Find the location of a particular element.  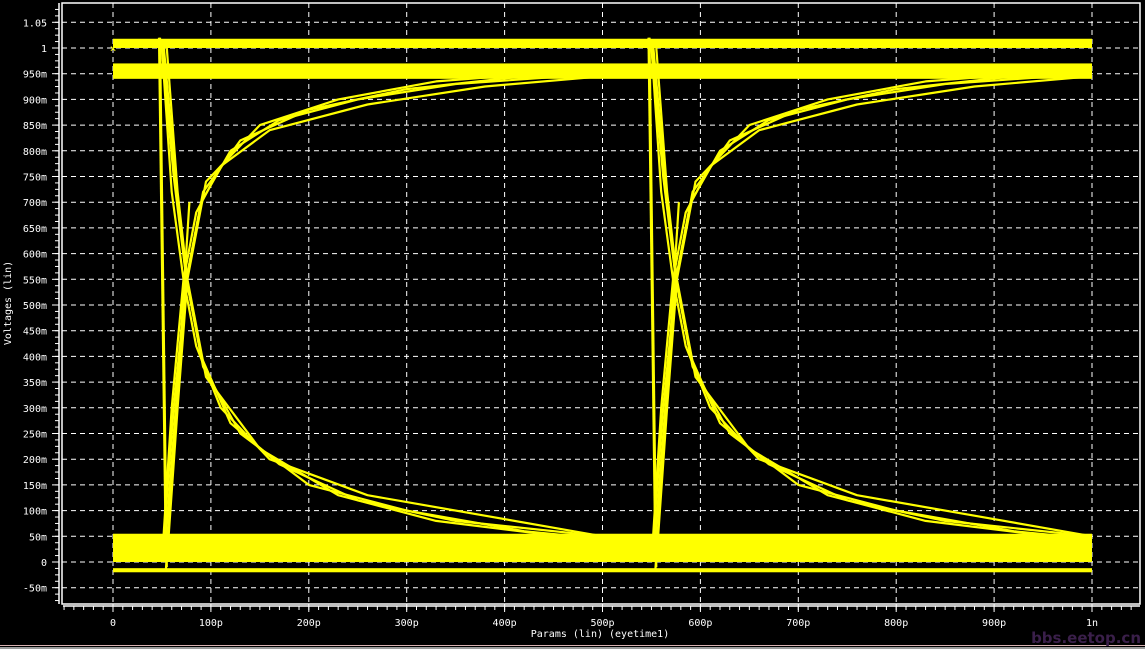

y-axis-label: Voltages (lin) is located at coordinates (8, 303).